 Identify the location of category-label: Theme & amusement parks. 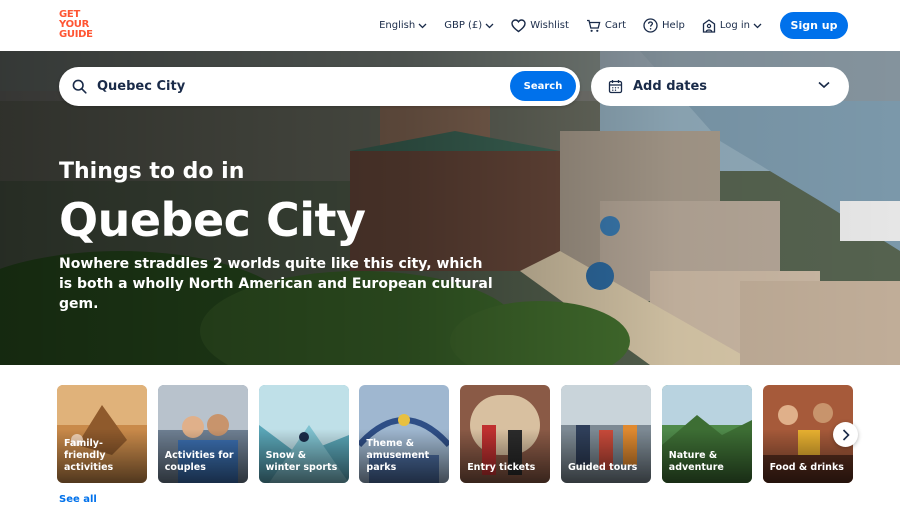
(398, 455).